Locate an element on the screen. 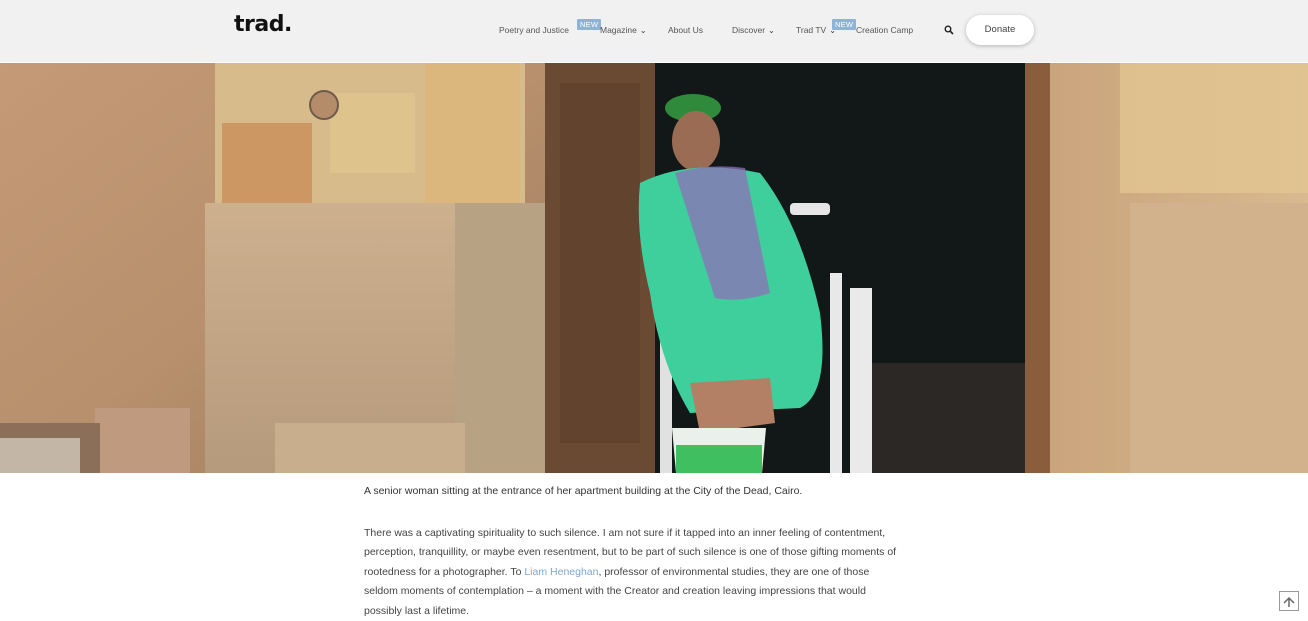 This screenshot has width=1308, height=621. nav-discover: Discover ⌄ is located at coordinates (753, 30).